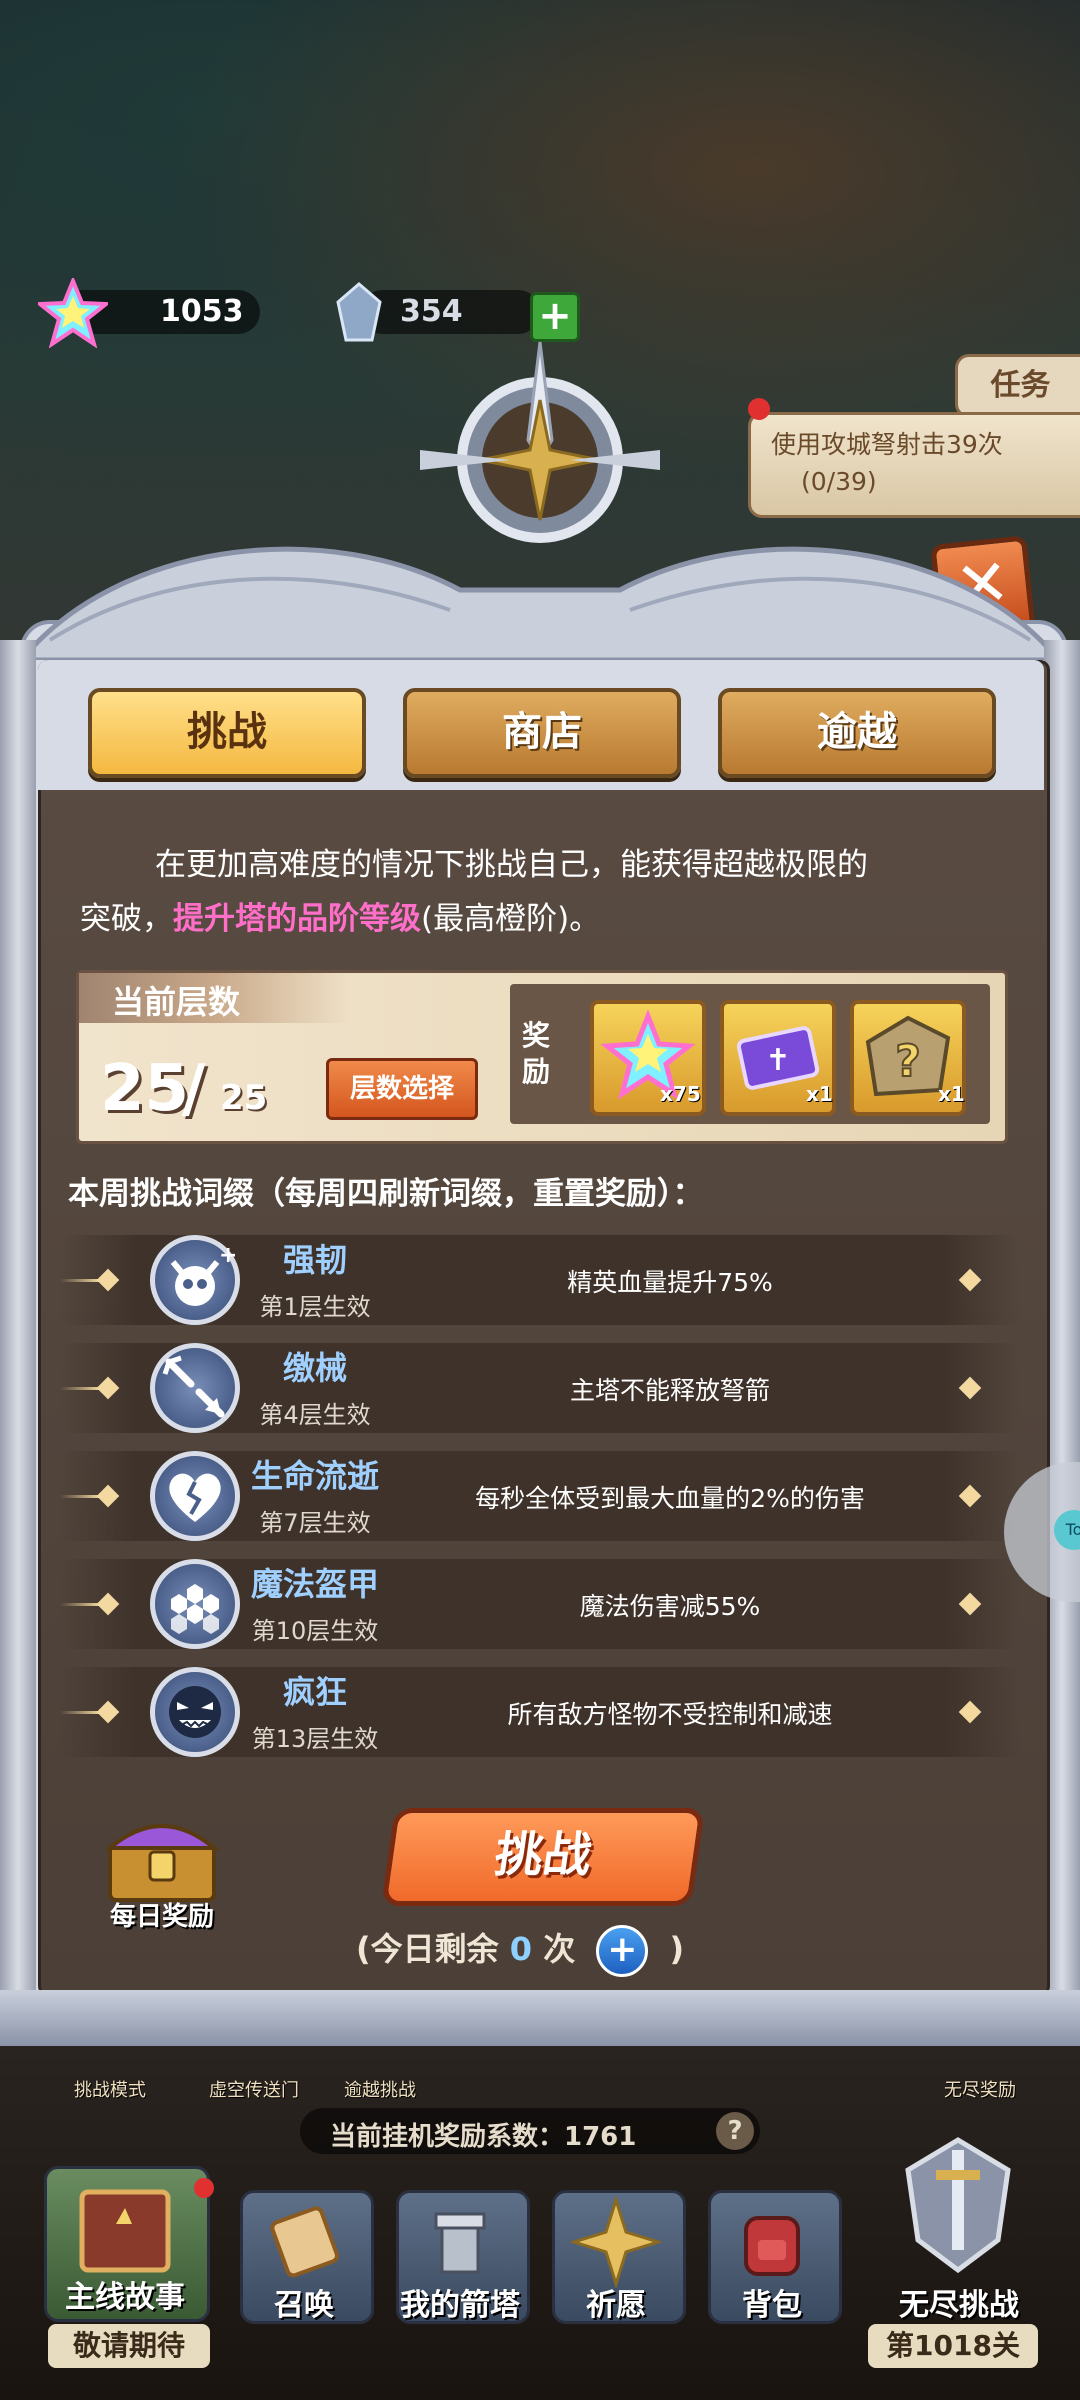 The height and width of the screenshot is (2400, 1080). I want to click on description-highlight: 提升塔的品阶等级, so click(297, 919).